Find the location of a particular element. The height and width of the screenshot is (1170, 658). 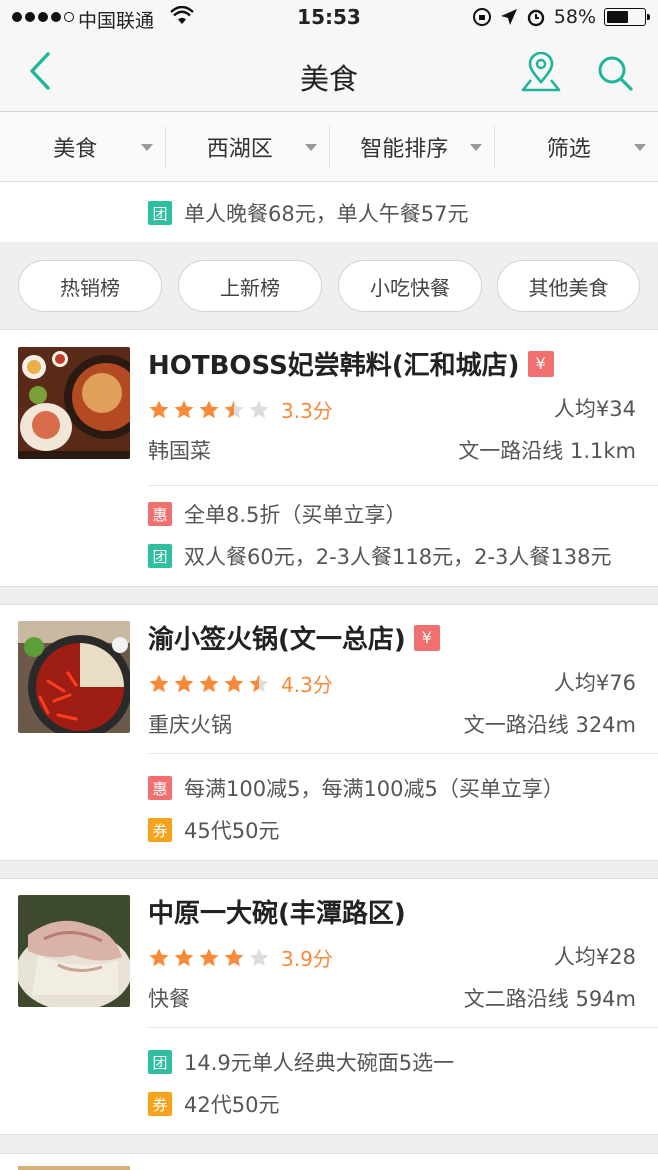

name-text: 中原一大碗(丰潭路区) is located at coordinates (277, 914).